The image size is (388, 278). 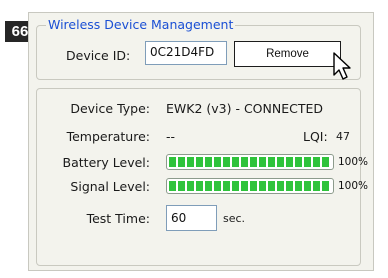 What do you see at coordinates (191, 218) in the screenshot?
I see `test-time-input: 60` at bounding box center [191, 218].